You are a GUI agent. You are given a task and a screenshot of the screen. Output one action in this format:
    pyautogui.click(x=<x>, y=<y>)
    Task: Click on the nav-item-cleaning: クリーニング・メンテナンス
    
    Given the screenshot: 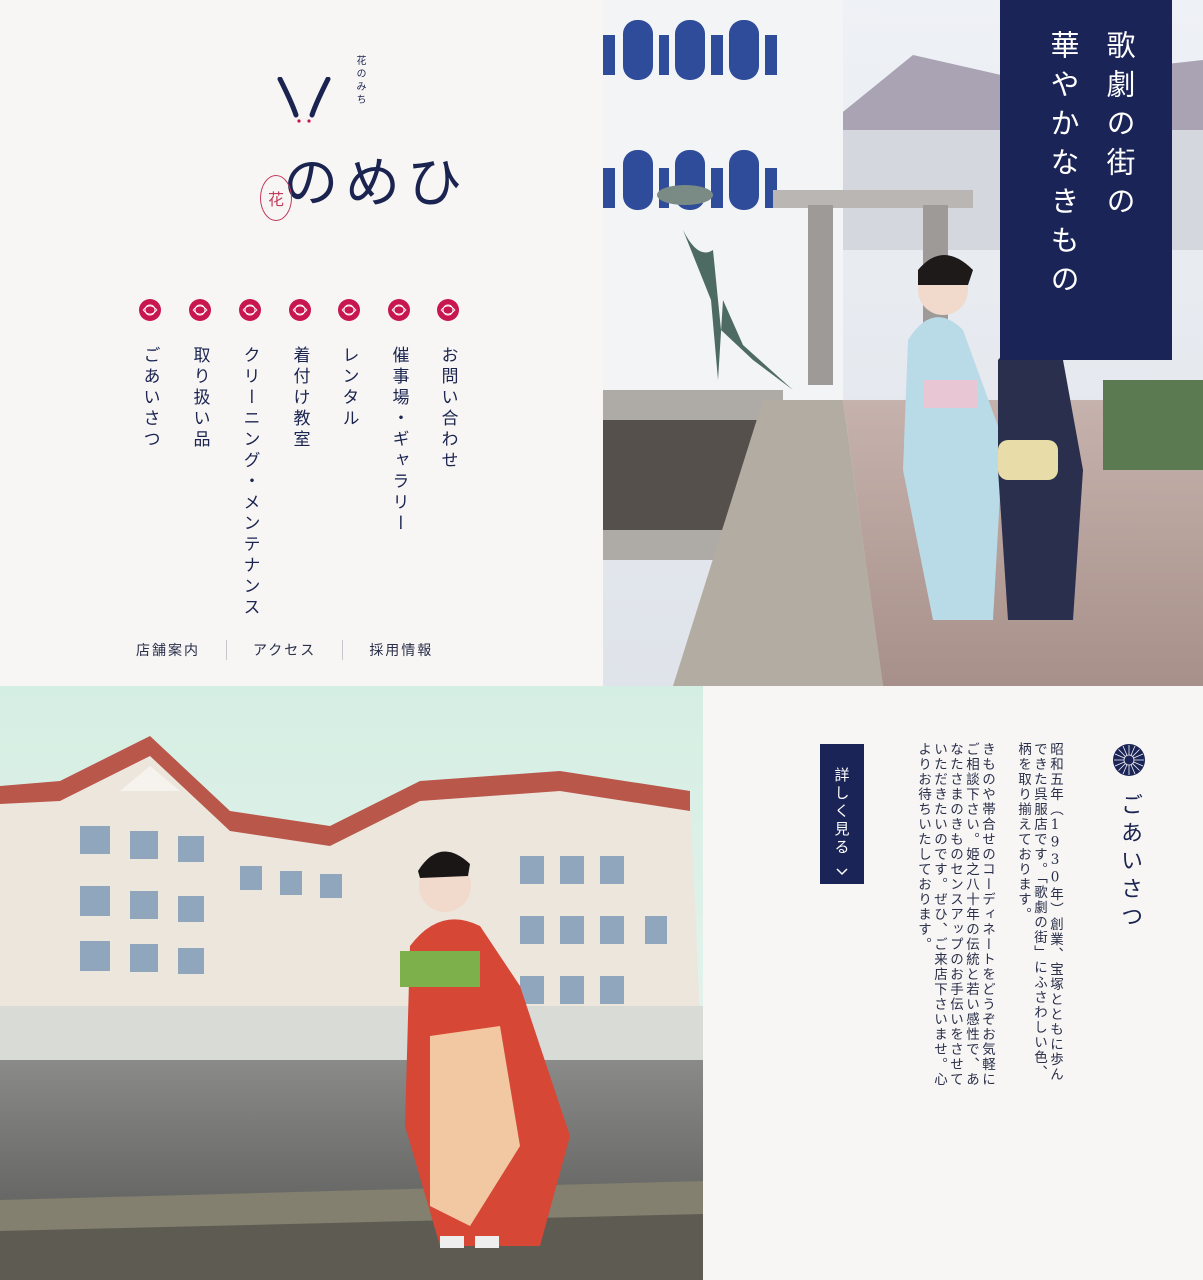 What is the action you would take?
    pyautogui.click(x=250, y=458)
    